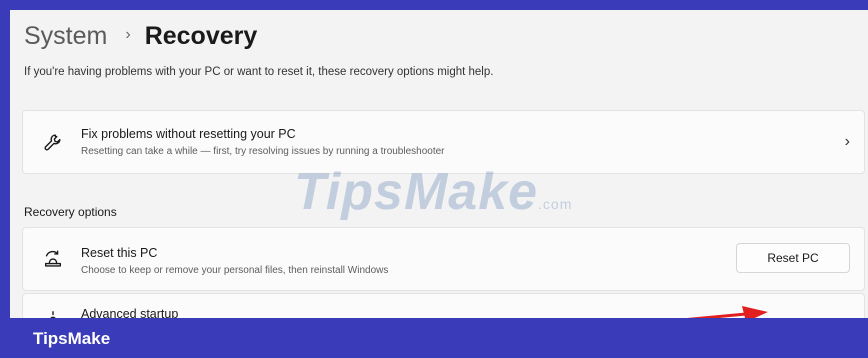 The width and height of the screenshot is (868, 358). I want to click on breadcrumb-system: System, so click(65, 36).